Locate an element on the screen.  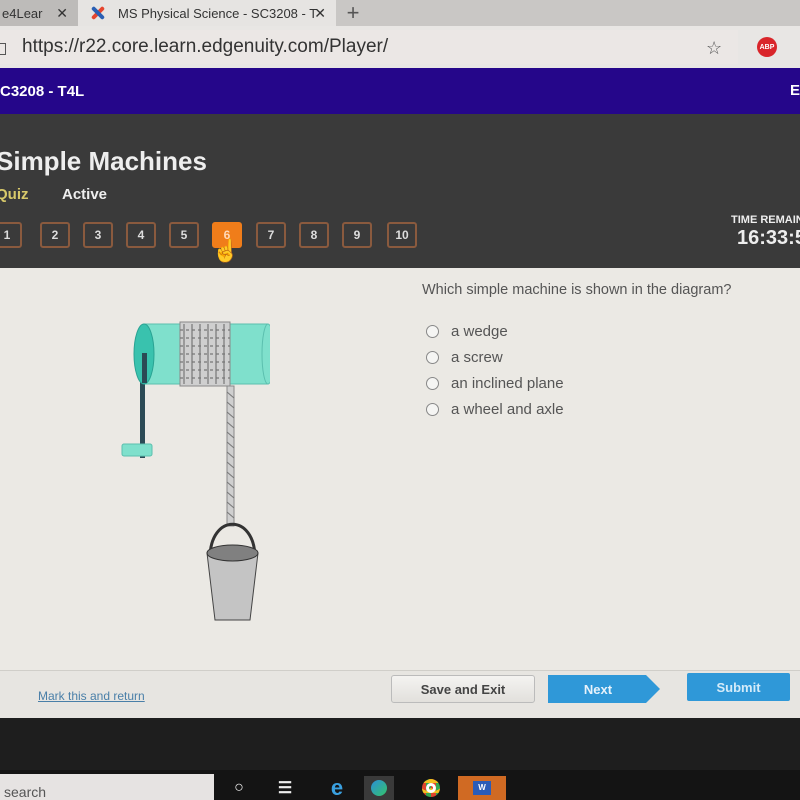
question-button: 2 is located at coordinates (55, 235).